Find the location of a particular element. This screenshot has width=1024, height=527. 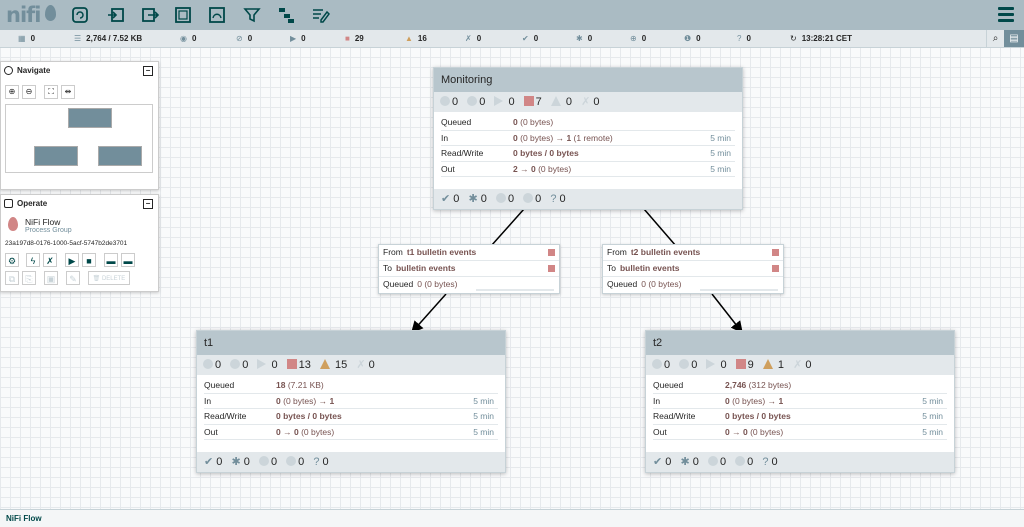

compass-icon is located at coordinates (8, 70).